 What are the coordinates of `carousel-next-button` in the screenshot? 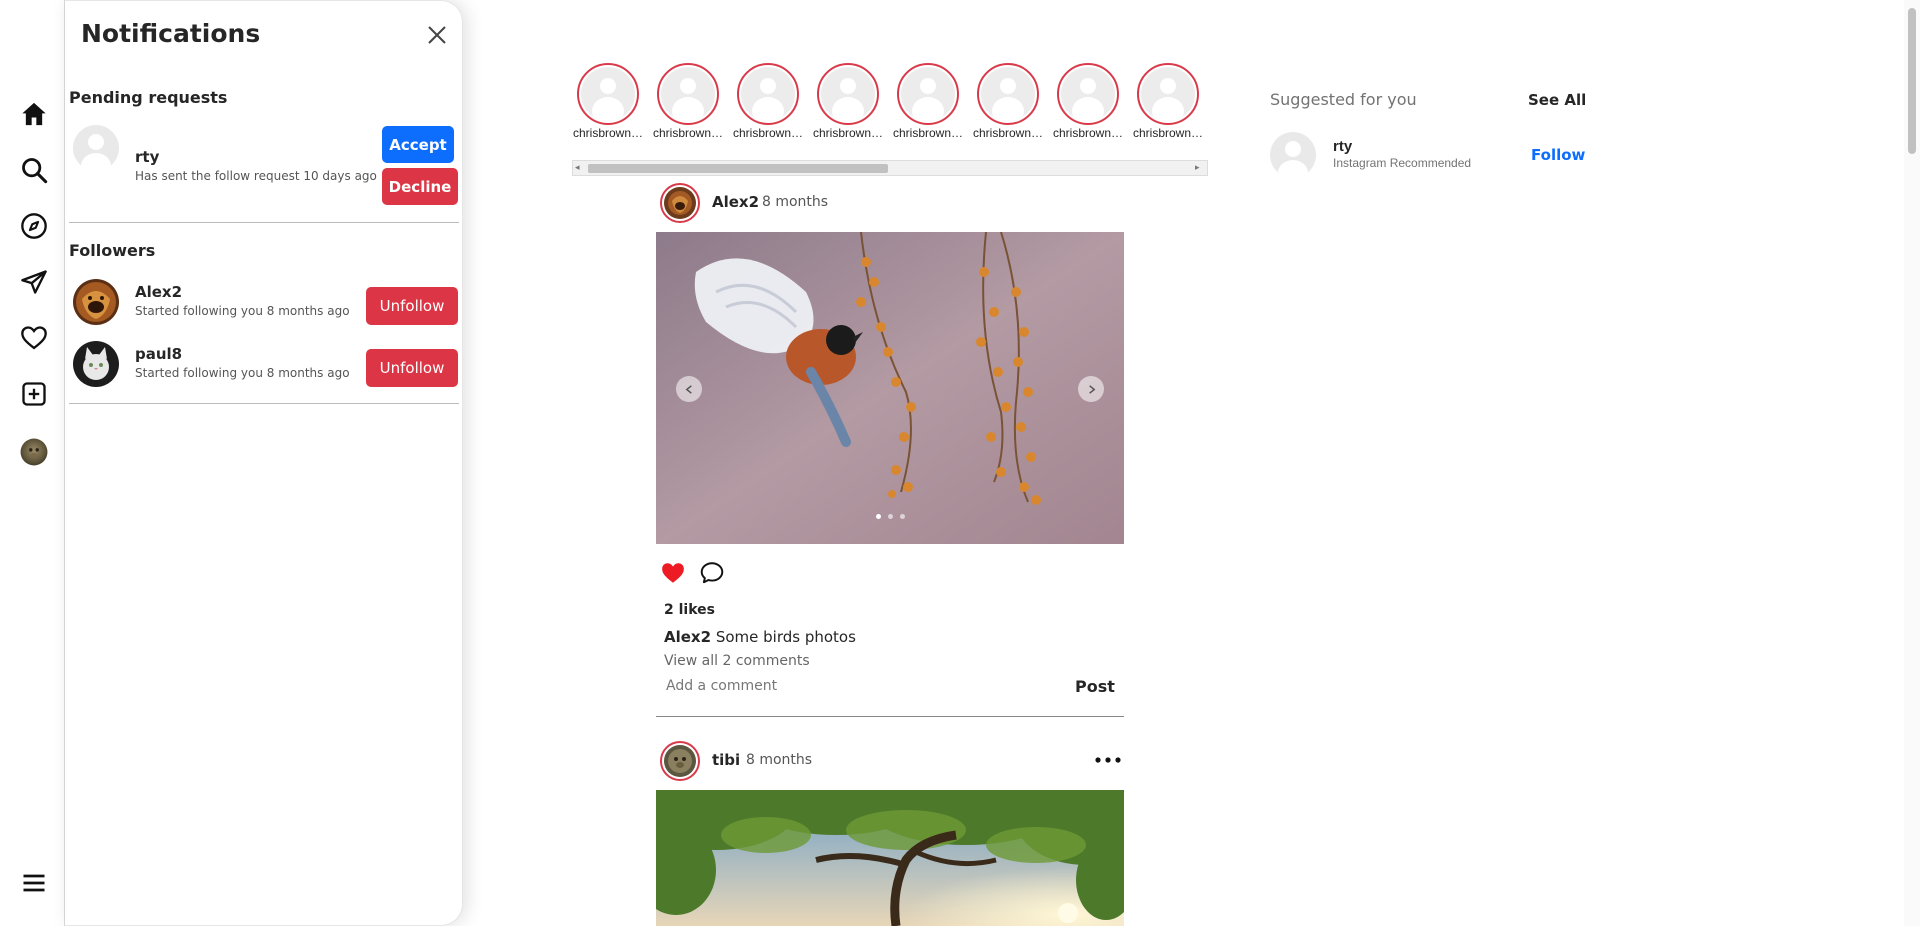 It's located at (1091, 389).